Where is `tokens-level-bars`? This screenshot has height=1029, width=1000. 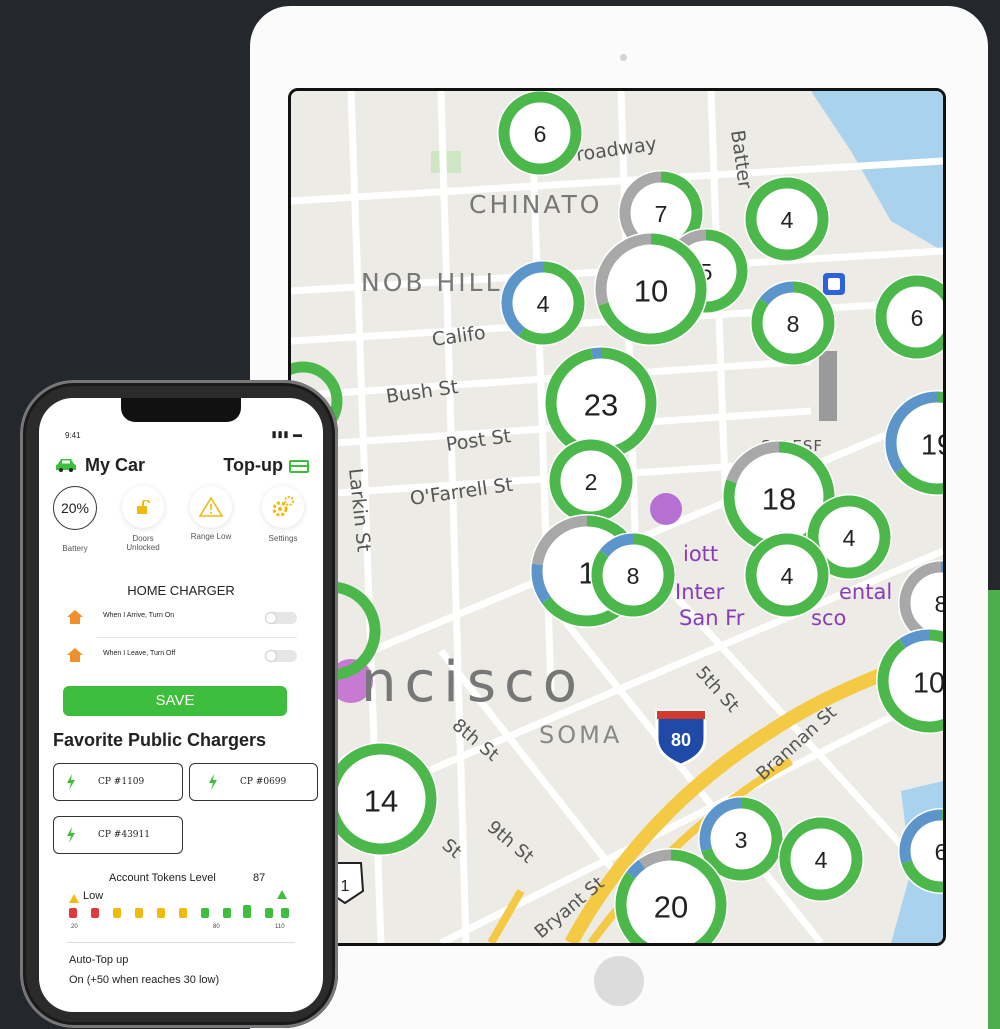
tokens-level-bars is located at coordinates (179, 912).